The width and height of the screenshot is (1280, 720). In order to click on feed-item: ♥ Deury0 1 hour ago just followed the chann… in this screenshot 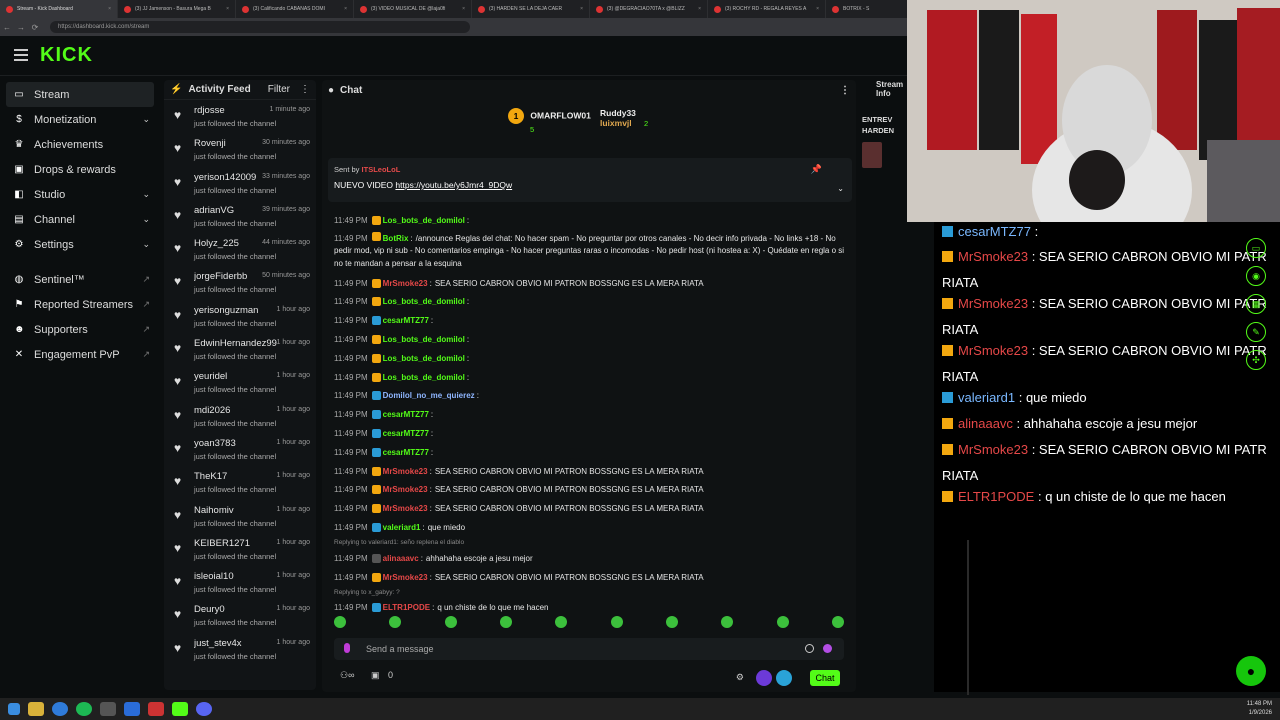, I will do `click(240, 615)`.